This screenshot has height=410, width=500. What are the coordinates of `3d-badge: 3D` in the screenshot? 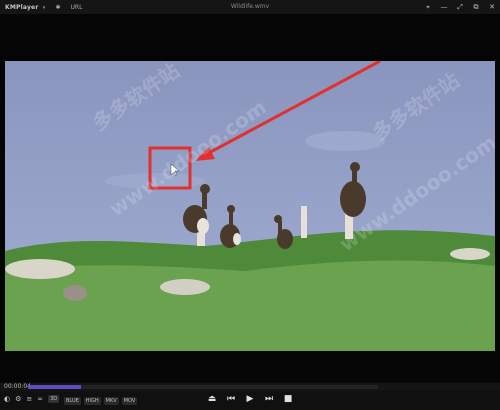 It's located at (54, 399).